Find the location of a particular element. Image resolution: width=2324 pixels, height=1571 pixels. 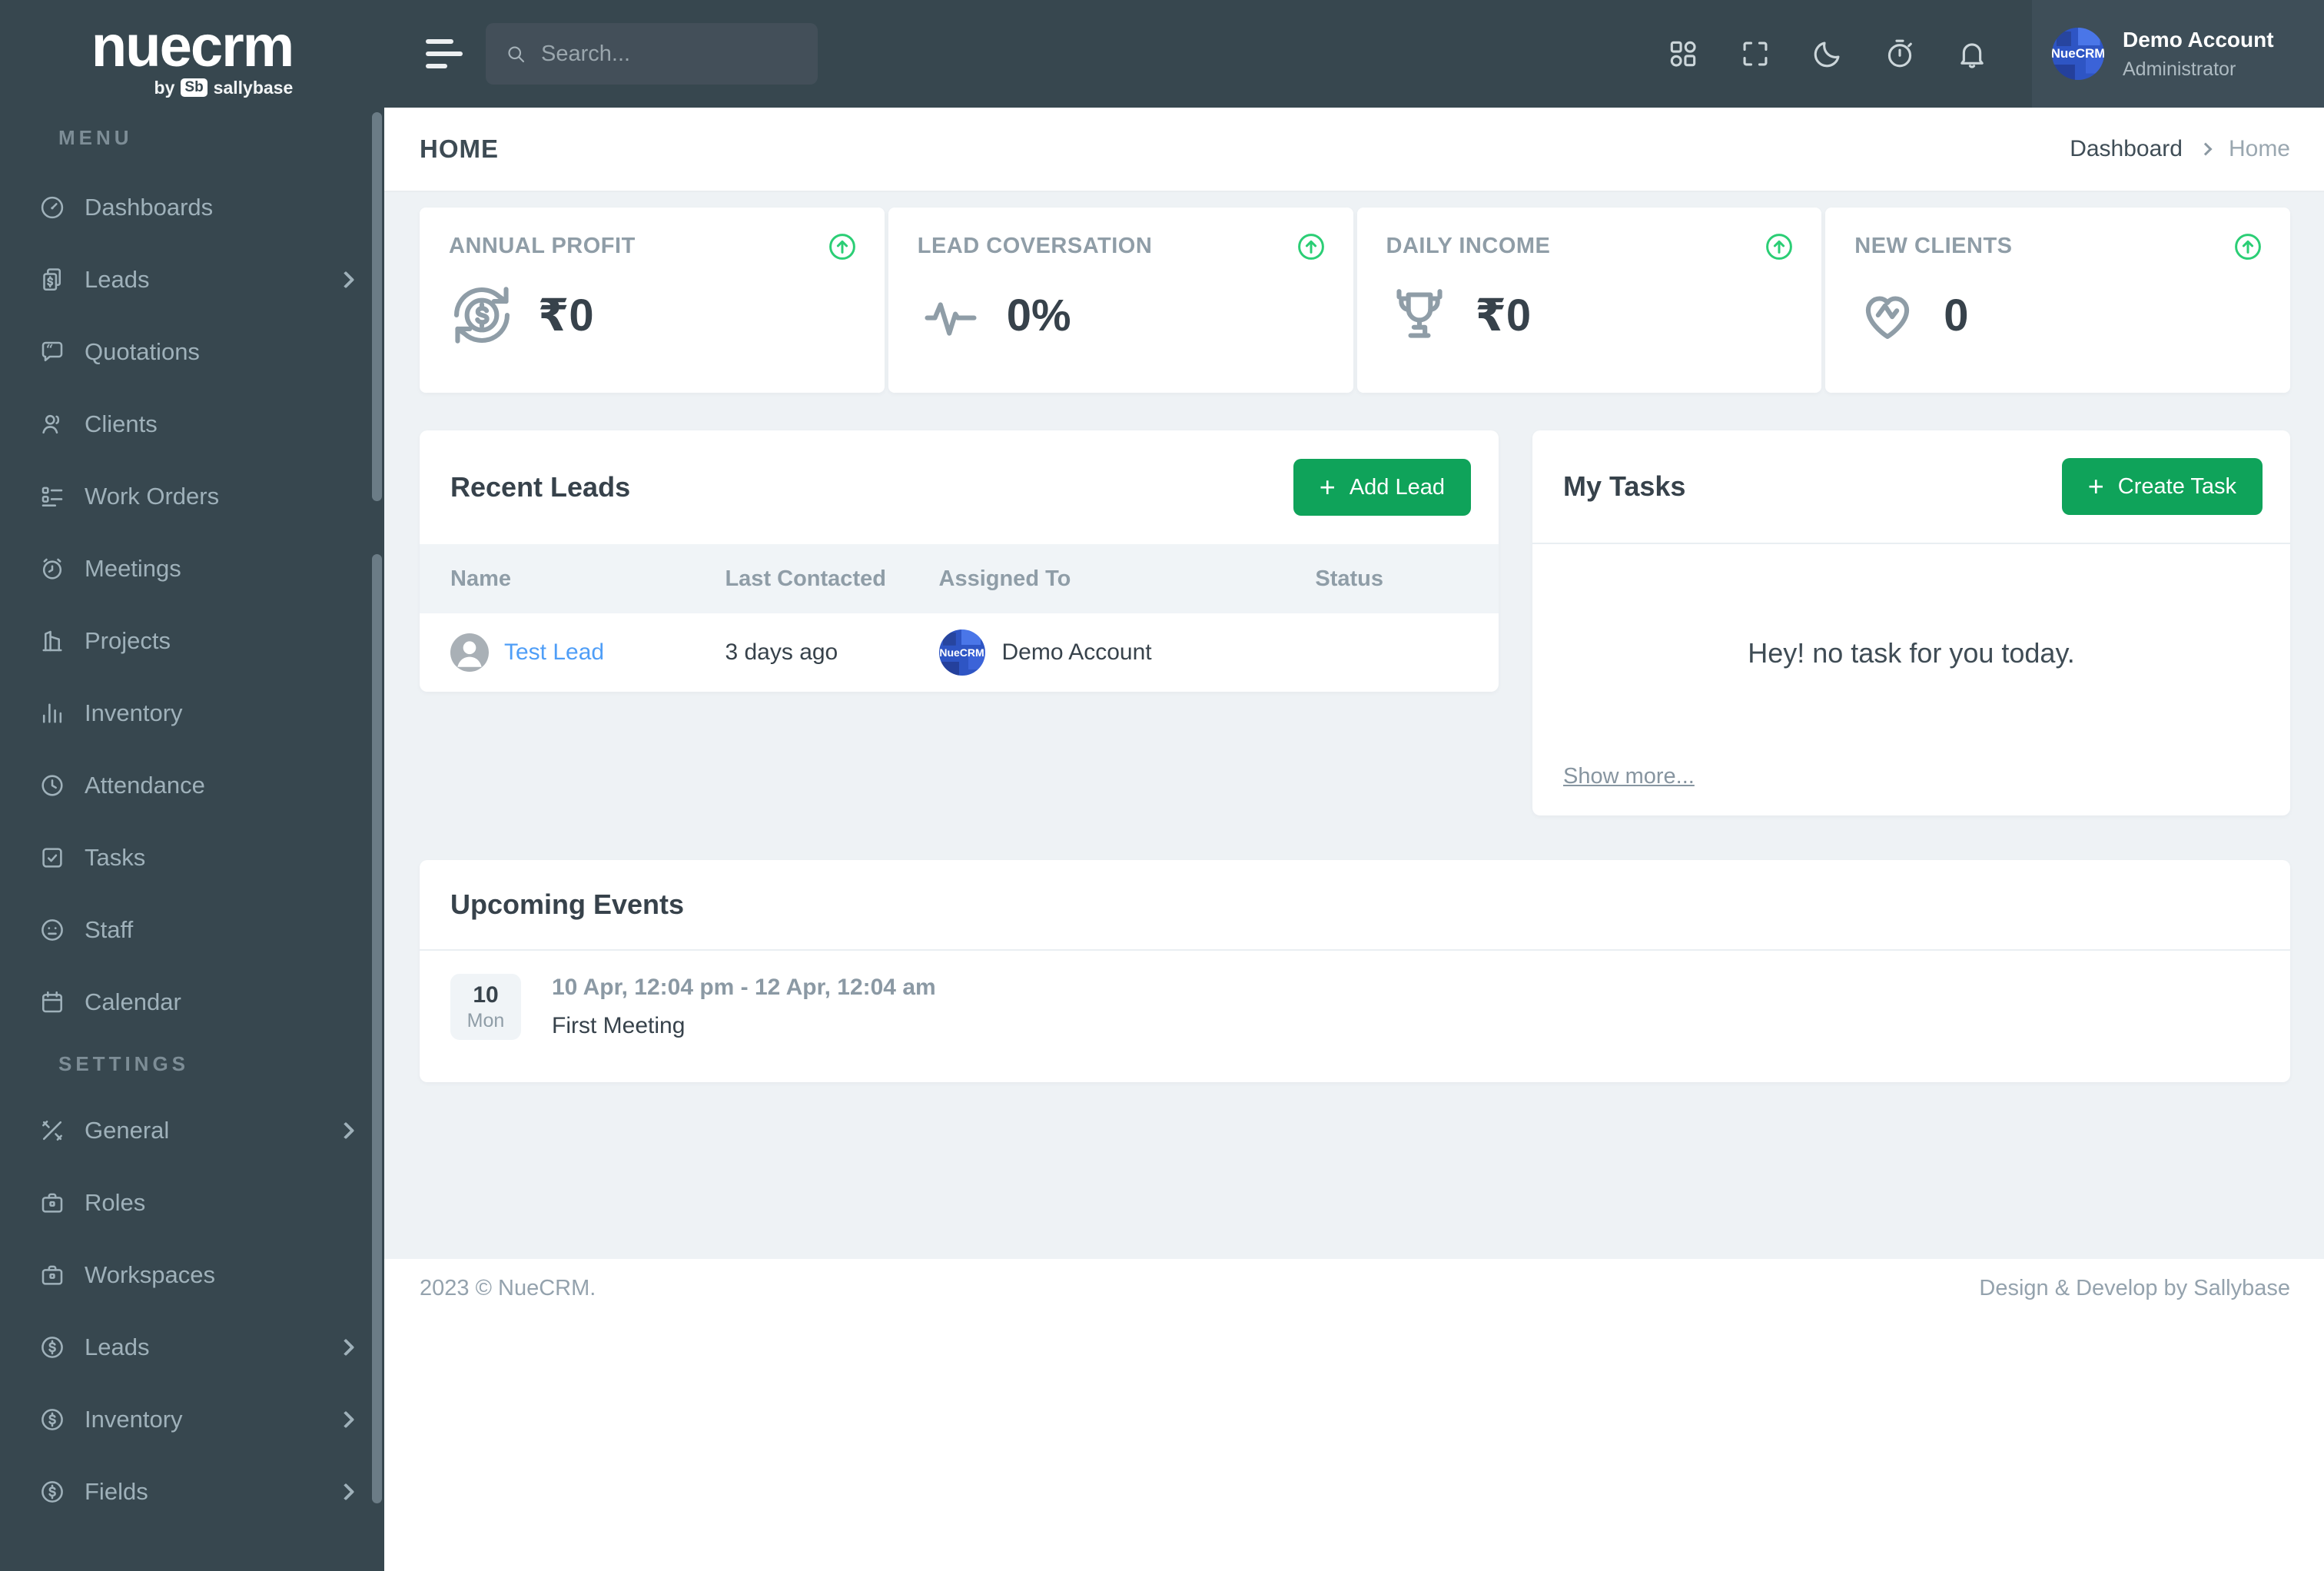

sidebar-item-label: Quotations is located at coordinates (142, 352).